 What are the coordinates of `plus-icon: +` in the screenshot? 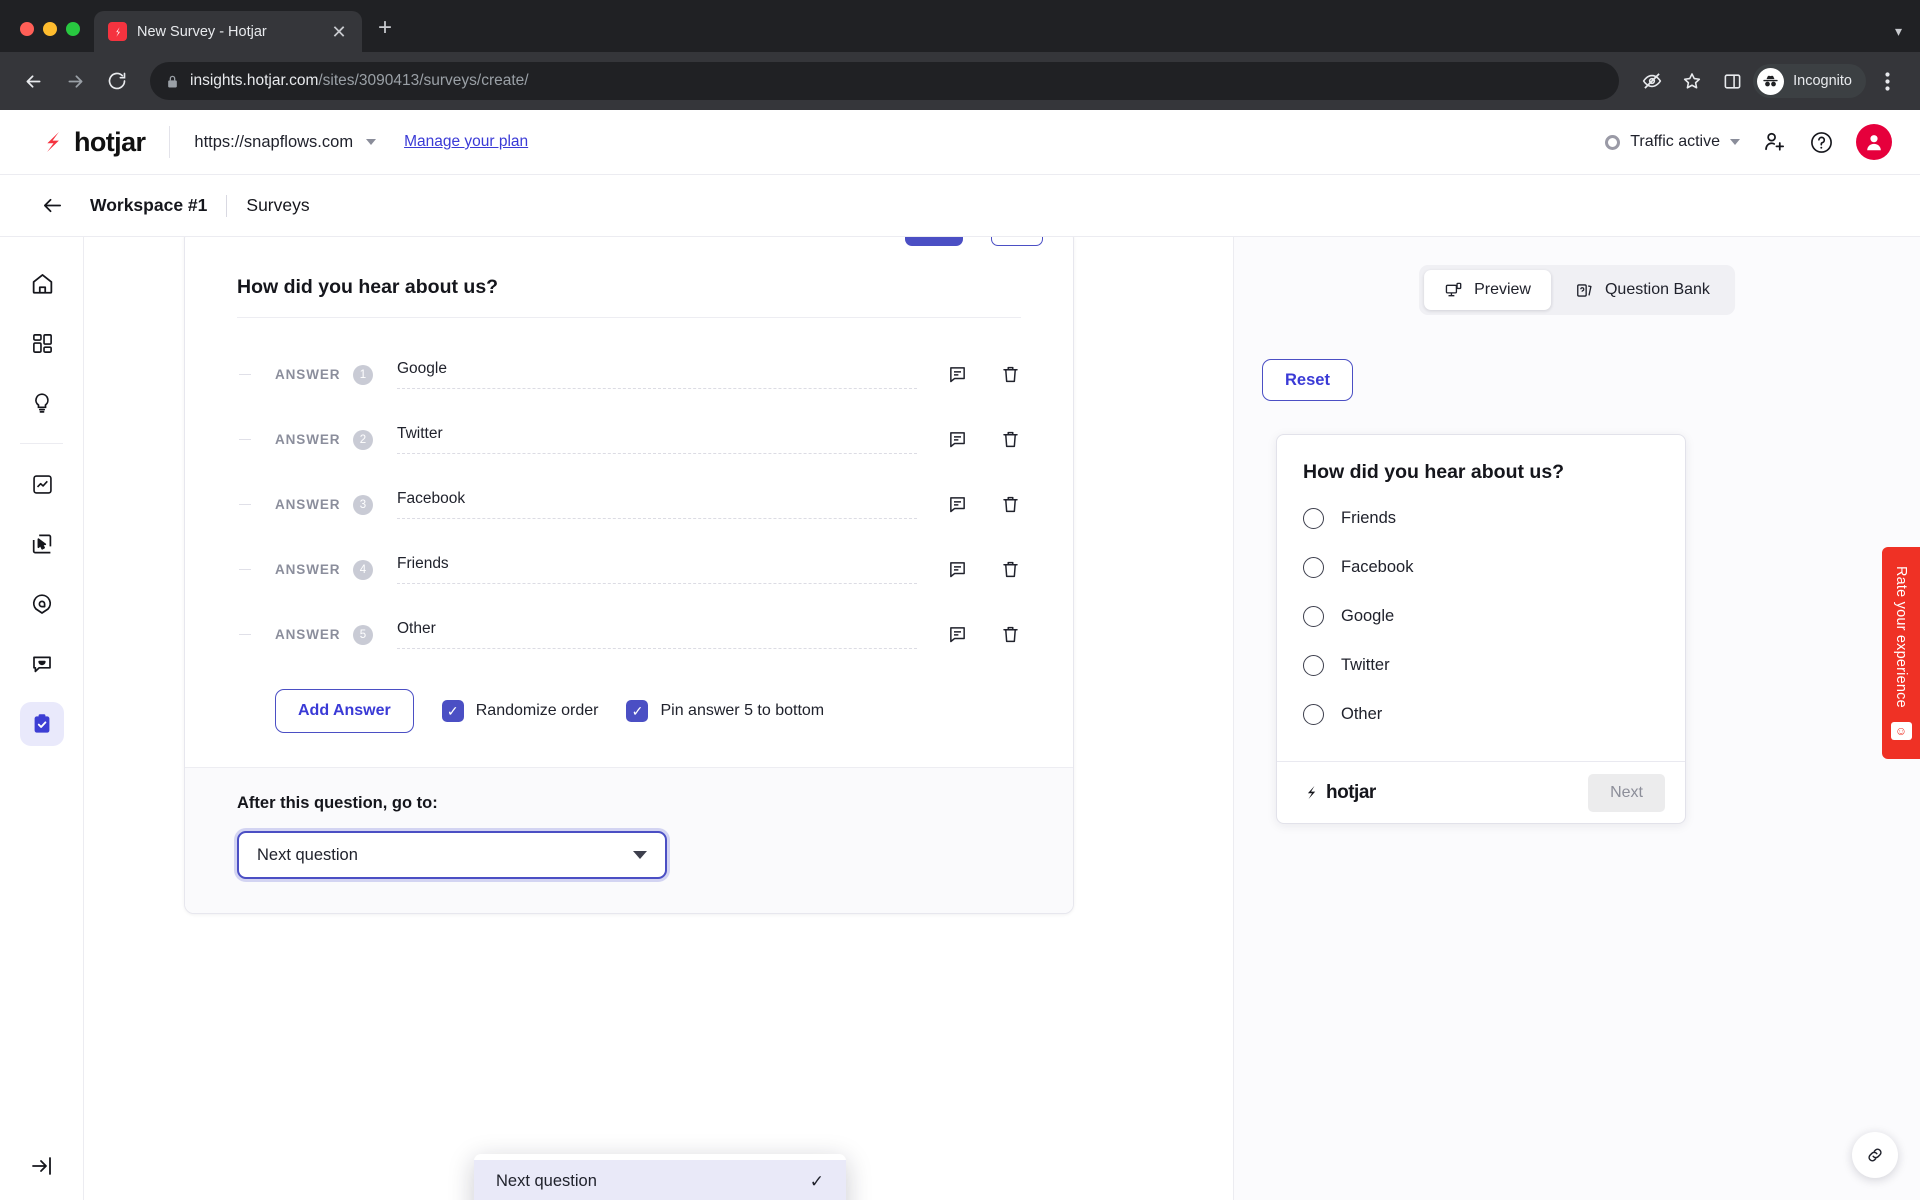 It's located at (385, 34).